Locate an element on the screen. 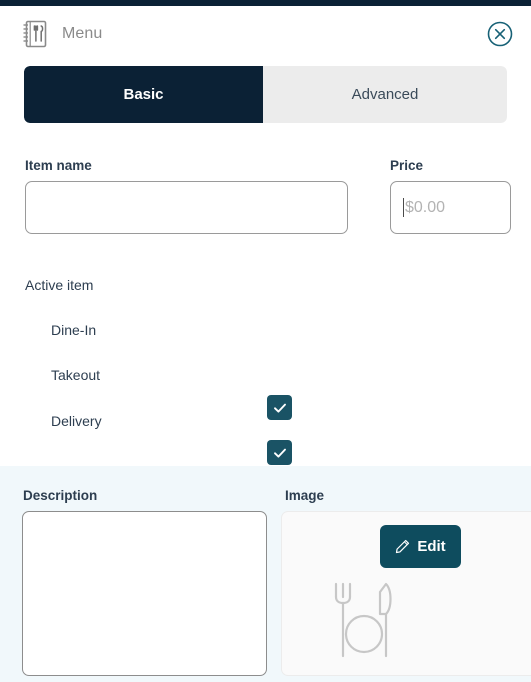 The image size is (531, 682). tab-basic-label: Basic is located at coordinates (143, 94).